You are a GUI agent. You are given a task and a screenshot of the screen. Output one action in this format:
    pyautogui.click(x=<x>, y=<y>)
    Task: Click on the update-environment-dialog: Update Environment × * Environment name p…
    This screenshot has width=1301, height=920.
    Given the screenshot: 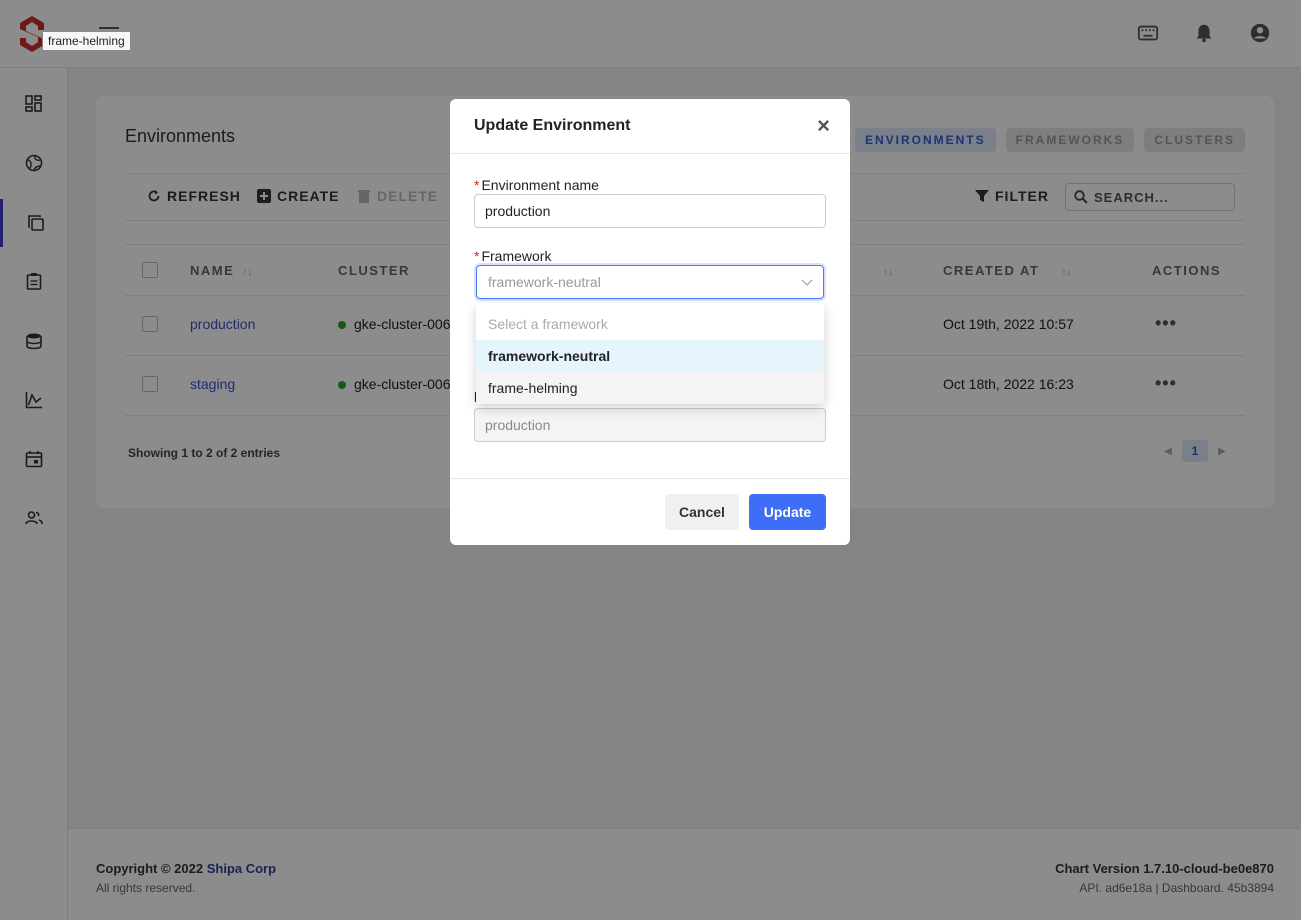 What is the action you would take?
    pyautogui.click(x=650, y=322)
    